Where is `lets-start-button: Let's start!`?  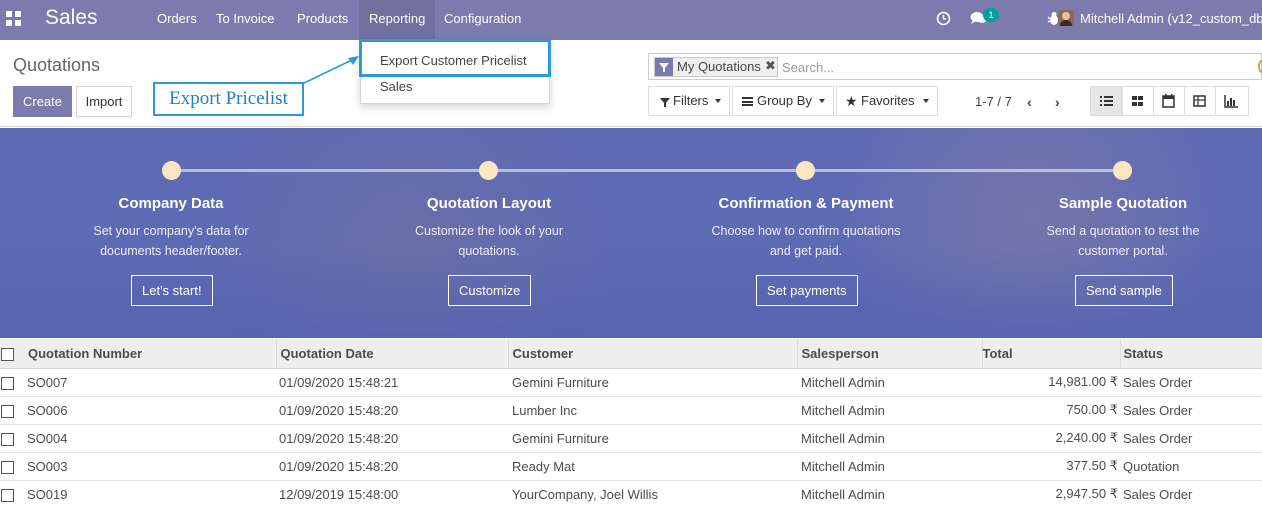 lets-start-button: Let's start! is located at coordinates (172, 290).